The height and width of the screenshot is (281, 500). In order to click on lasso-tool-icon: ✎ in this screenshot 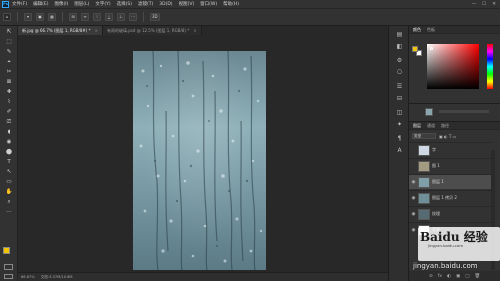, I will do `click(9, 52)`.